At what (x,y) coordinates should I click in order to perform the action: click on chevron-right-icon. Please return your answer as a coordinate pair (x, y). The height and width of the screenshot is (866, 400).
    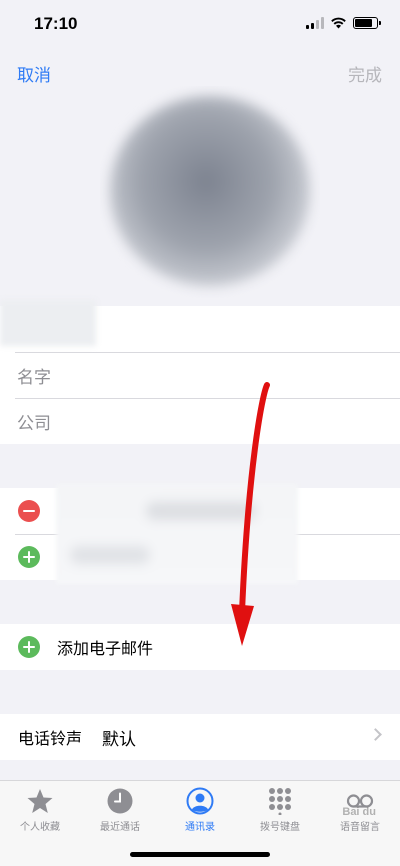
    Looking at the image, I should click on (375, 734).